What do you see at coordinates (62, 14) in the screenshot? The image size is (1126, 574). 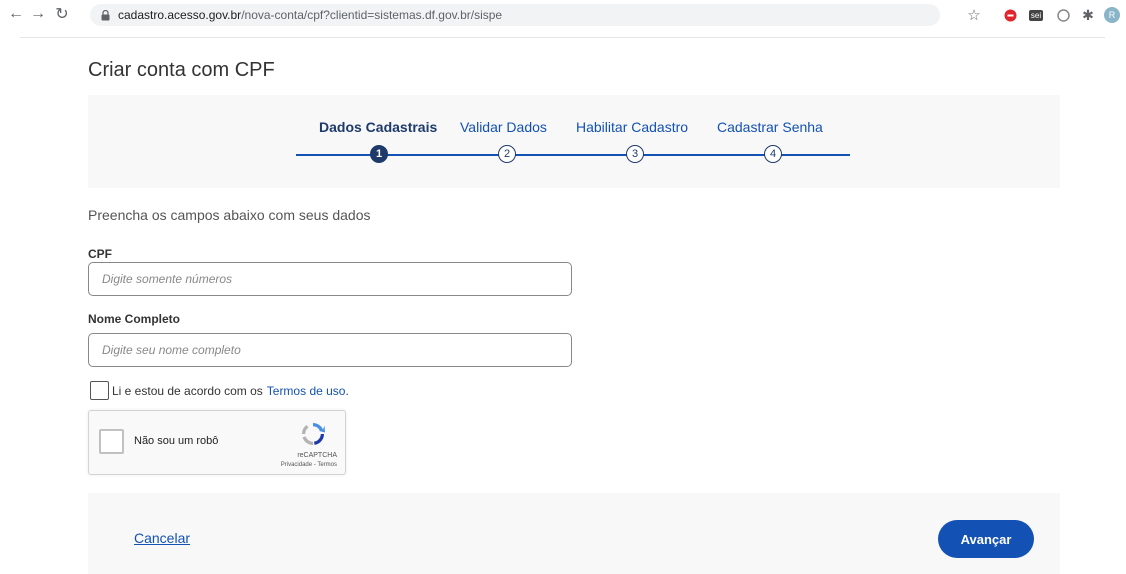 I see `reload-icon: ↻` at bounding box center [62, 14].